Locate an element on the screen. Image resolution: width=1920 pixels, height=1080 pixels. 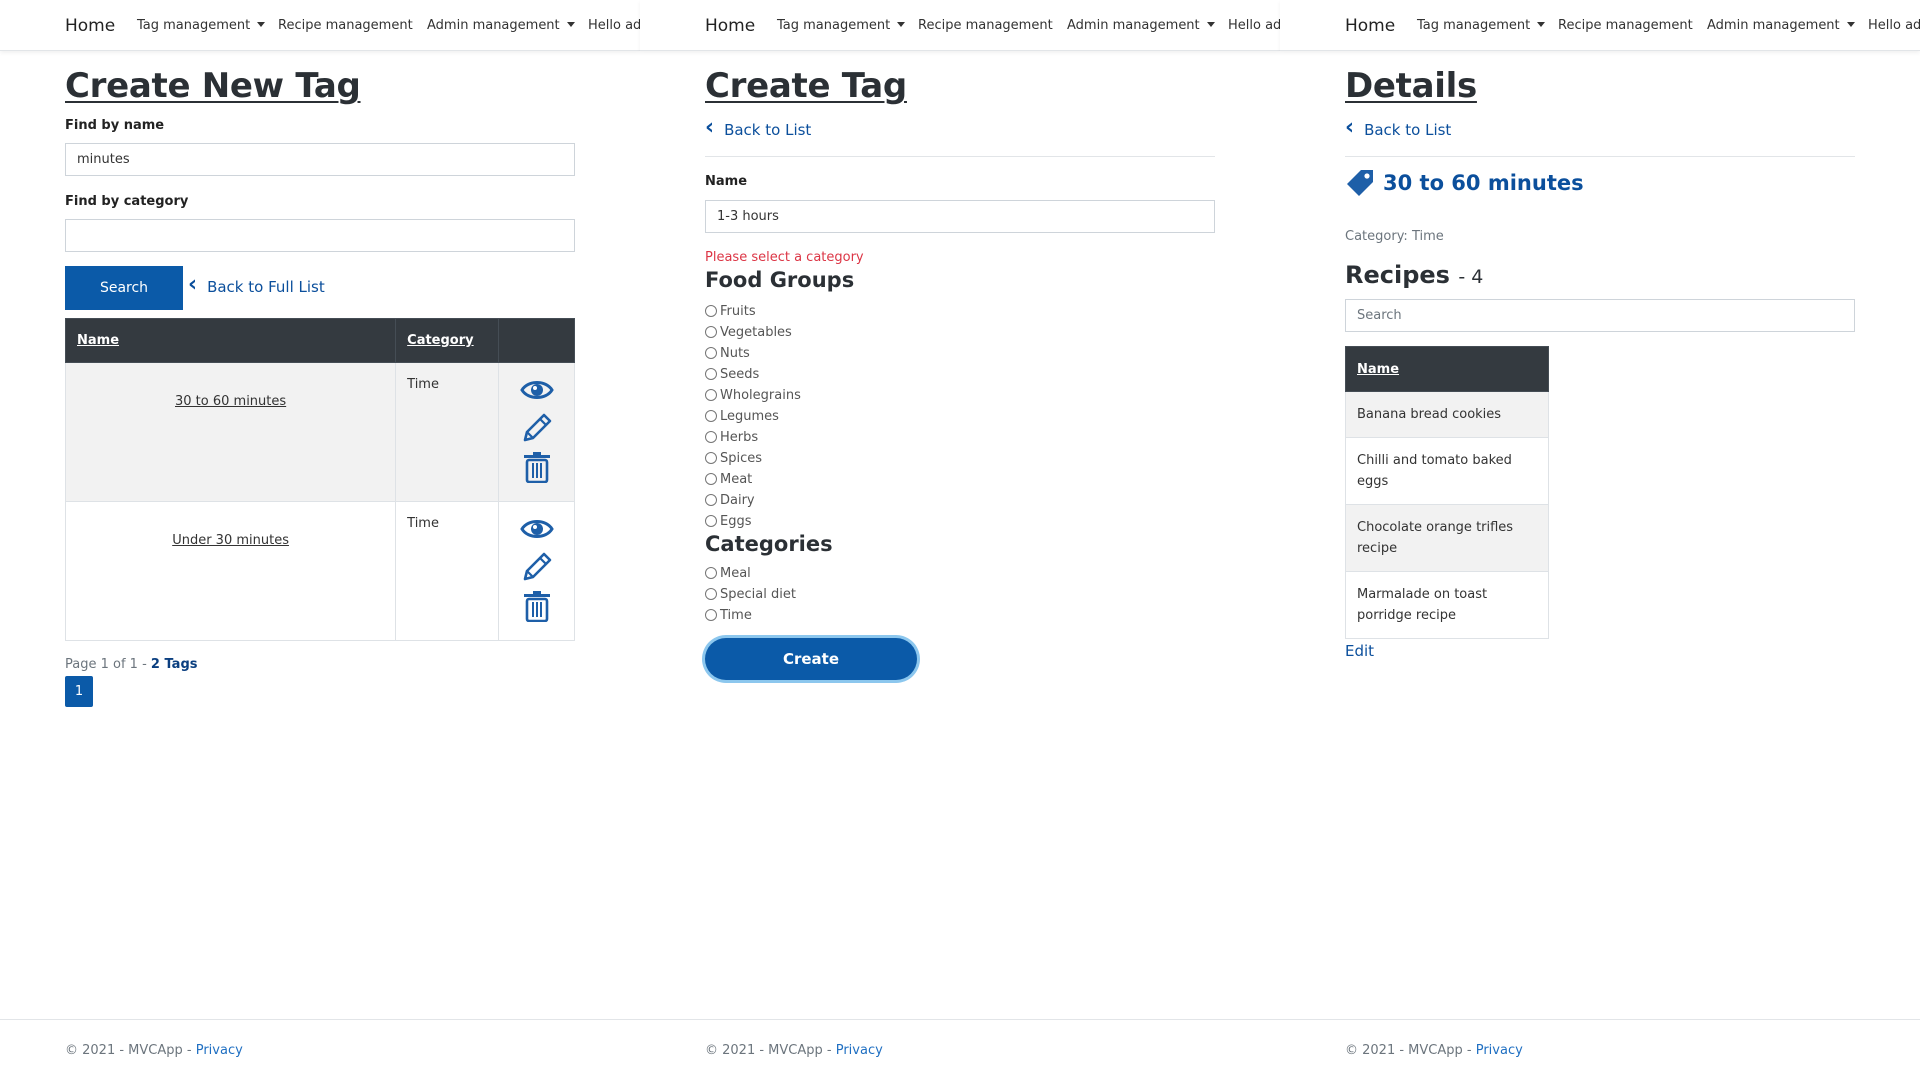
radio-option: Meal is located at coordinates (728, 573).